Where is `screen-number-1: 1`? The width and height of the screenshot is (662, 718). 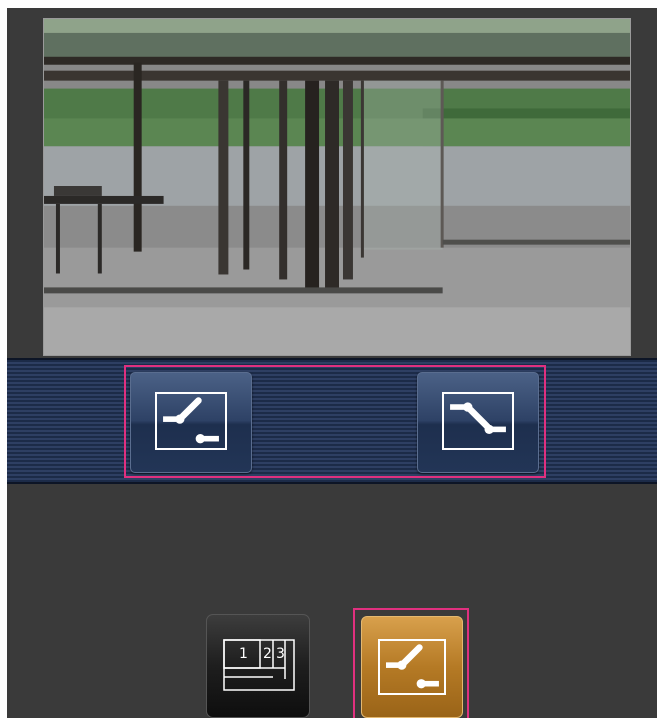 screen-number-1: 1 is located at coordinates (243, 654).